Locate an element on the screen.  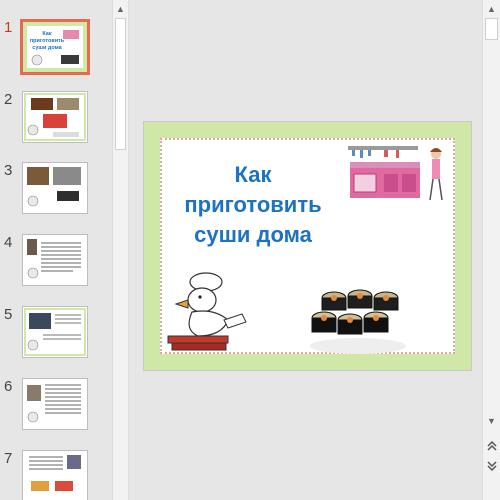
slide-7-preview-graphic is located at coordinates (55, 475).